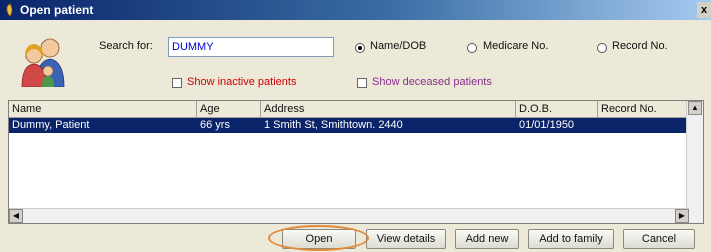  Describe the element at coordinates (9, 10) in the screenshot. I see `app-icon` at that location.